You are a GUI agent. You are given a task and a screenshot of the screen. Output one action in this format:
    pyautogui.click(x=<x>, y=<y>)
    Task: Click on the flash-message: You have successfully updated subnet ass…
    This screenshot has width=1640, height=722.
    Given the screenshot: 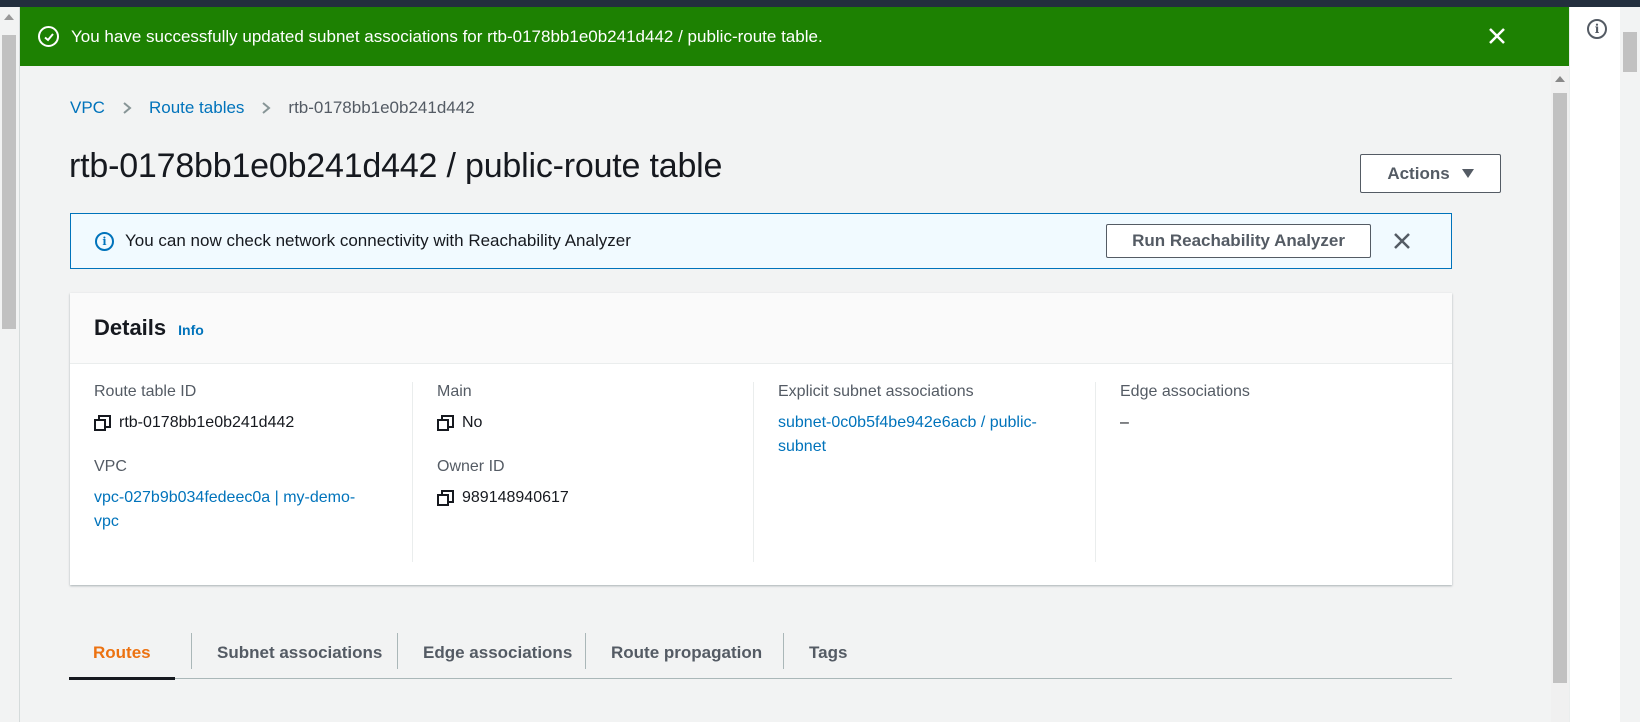 What is the action you would take?
    pyautogui.click(x=447, y=36)
    